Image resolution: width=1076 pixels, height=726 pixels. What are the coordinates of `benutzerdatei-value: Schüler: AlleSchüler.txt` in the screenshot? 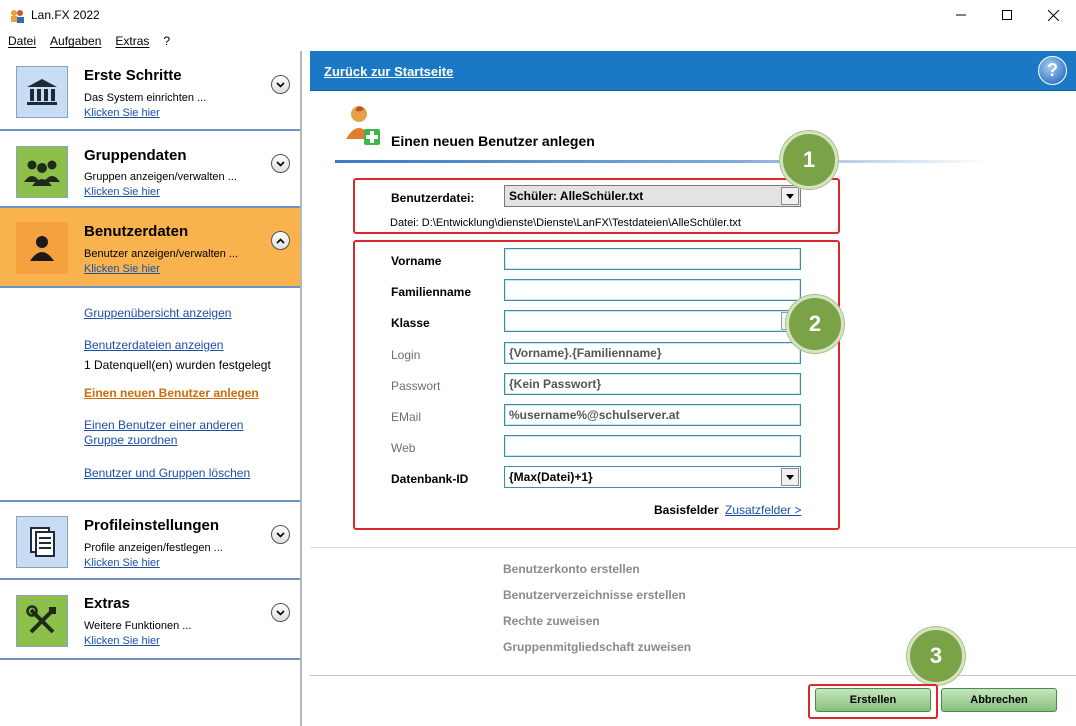 It's located at (576, 196).